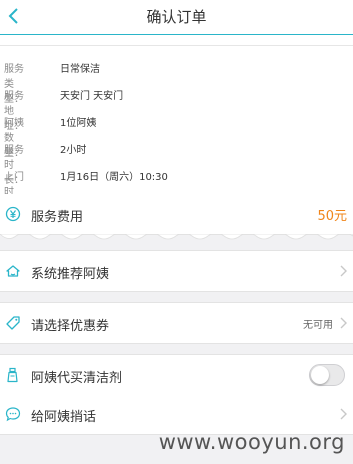 The image size is (353, 464). What do you see at coordinates (332, 216) in the screenshot?
I see `fee-price: 50元` at bounding box center [332, 216].